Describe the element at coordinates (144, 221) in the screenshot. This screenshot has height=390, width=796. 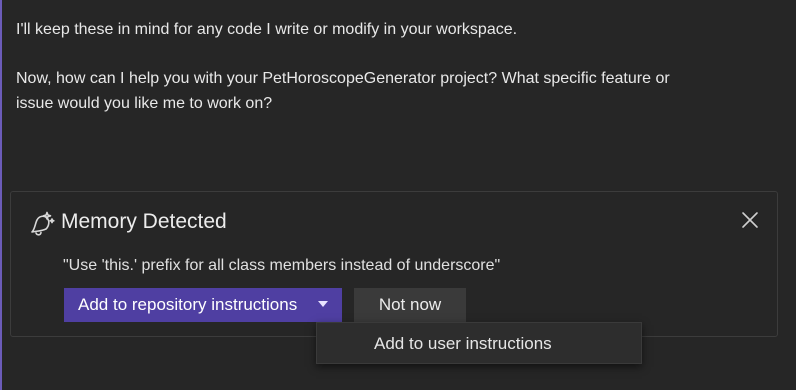
I see `memory-detected-title: Memory Detected` at that location.